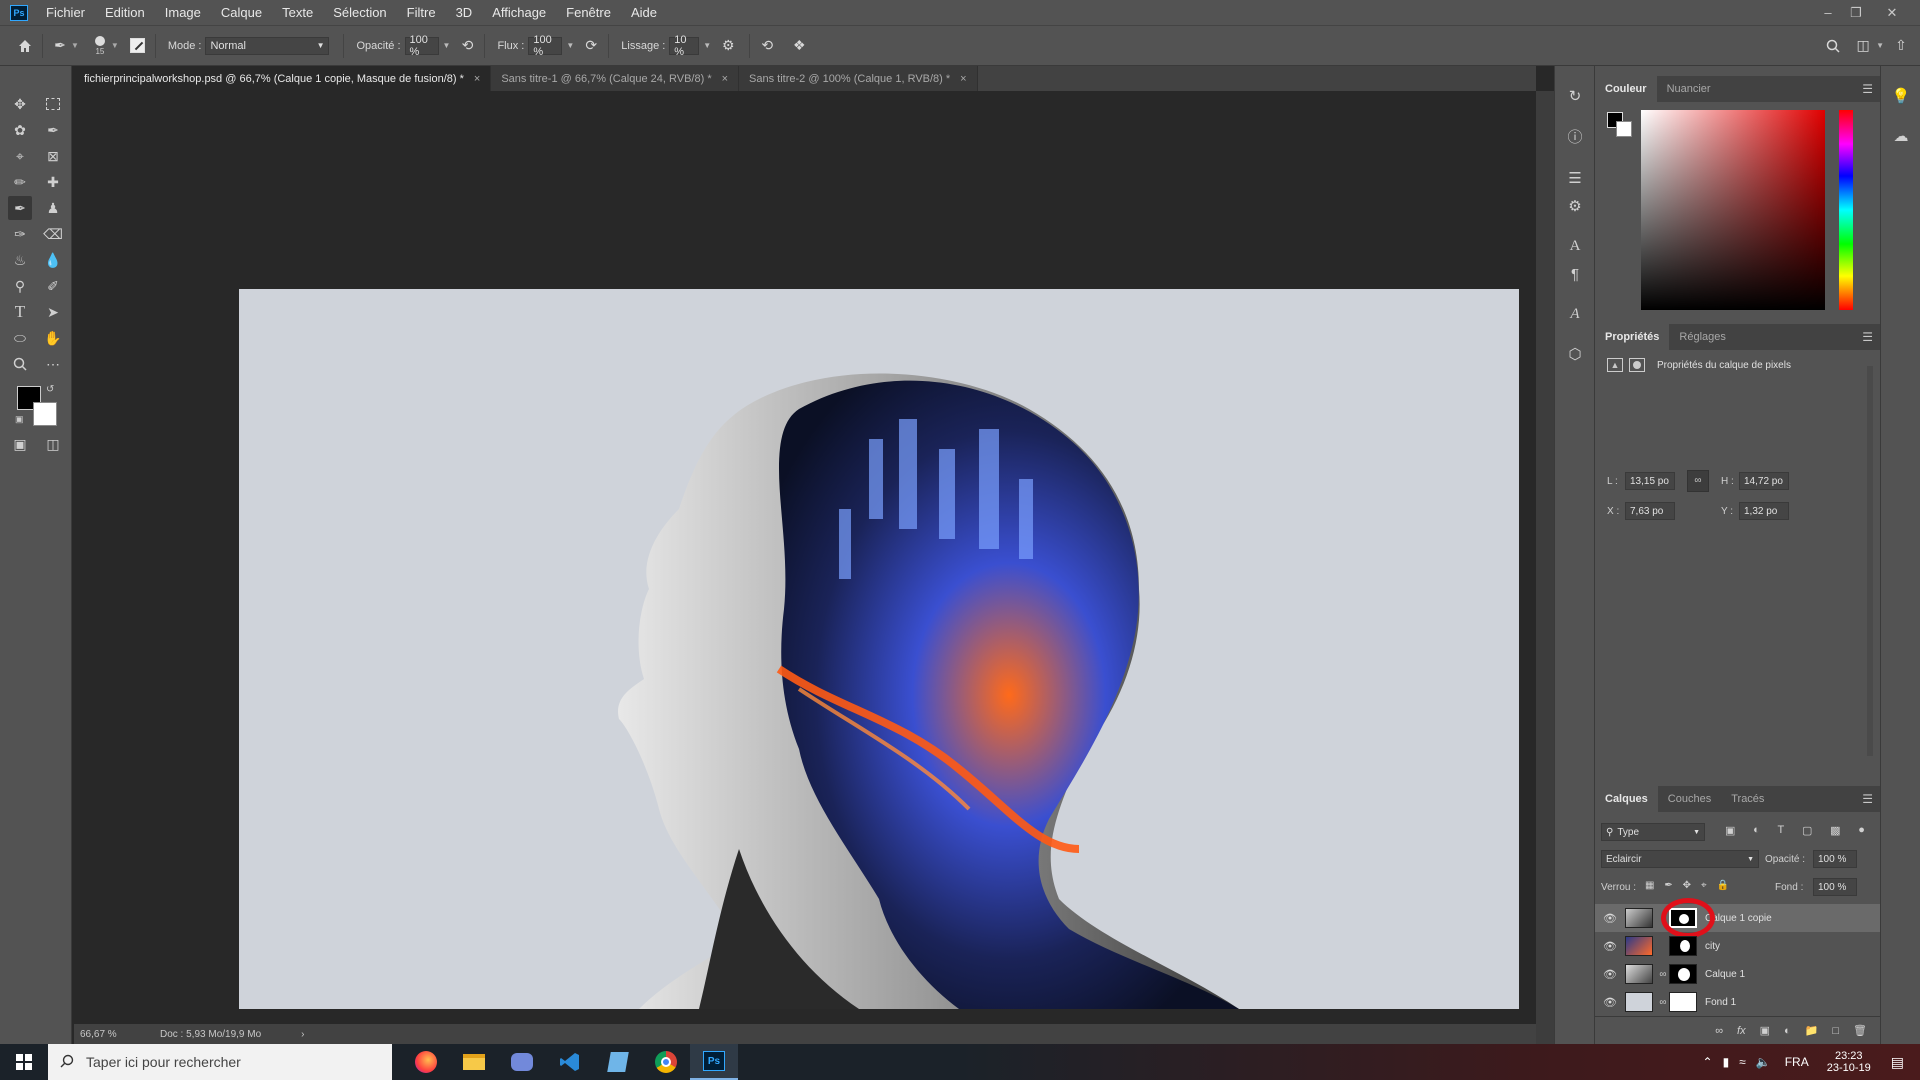 Image resolution: width=1920 pixels, height=1080 pixels. Describe the element at coordinates (1892, 12) in the screenshot. I see `close-icon: ✕` at that location.